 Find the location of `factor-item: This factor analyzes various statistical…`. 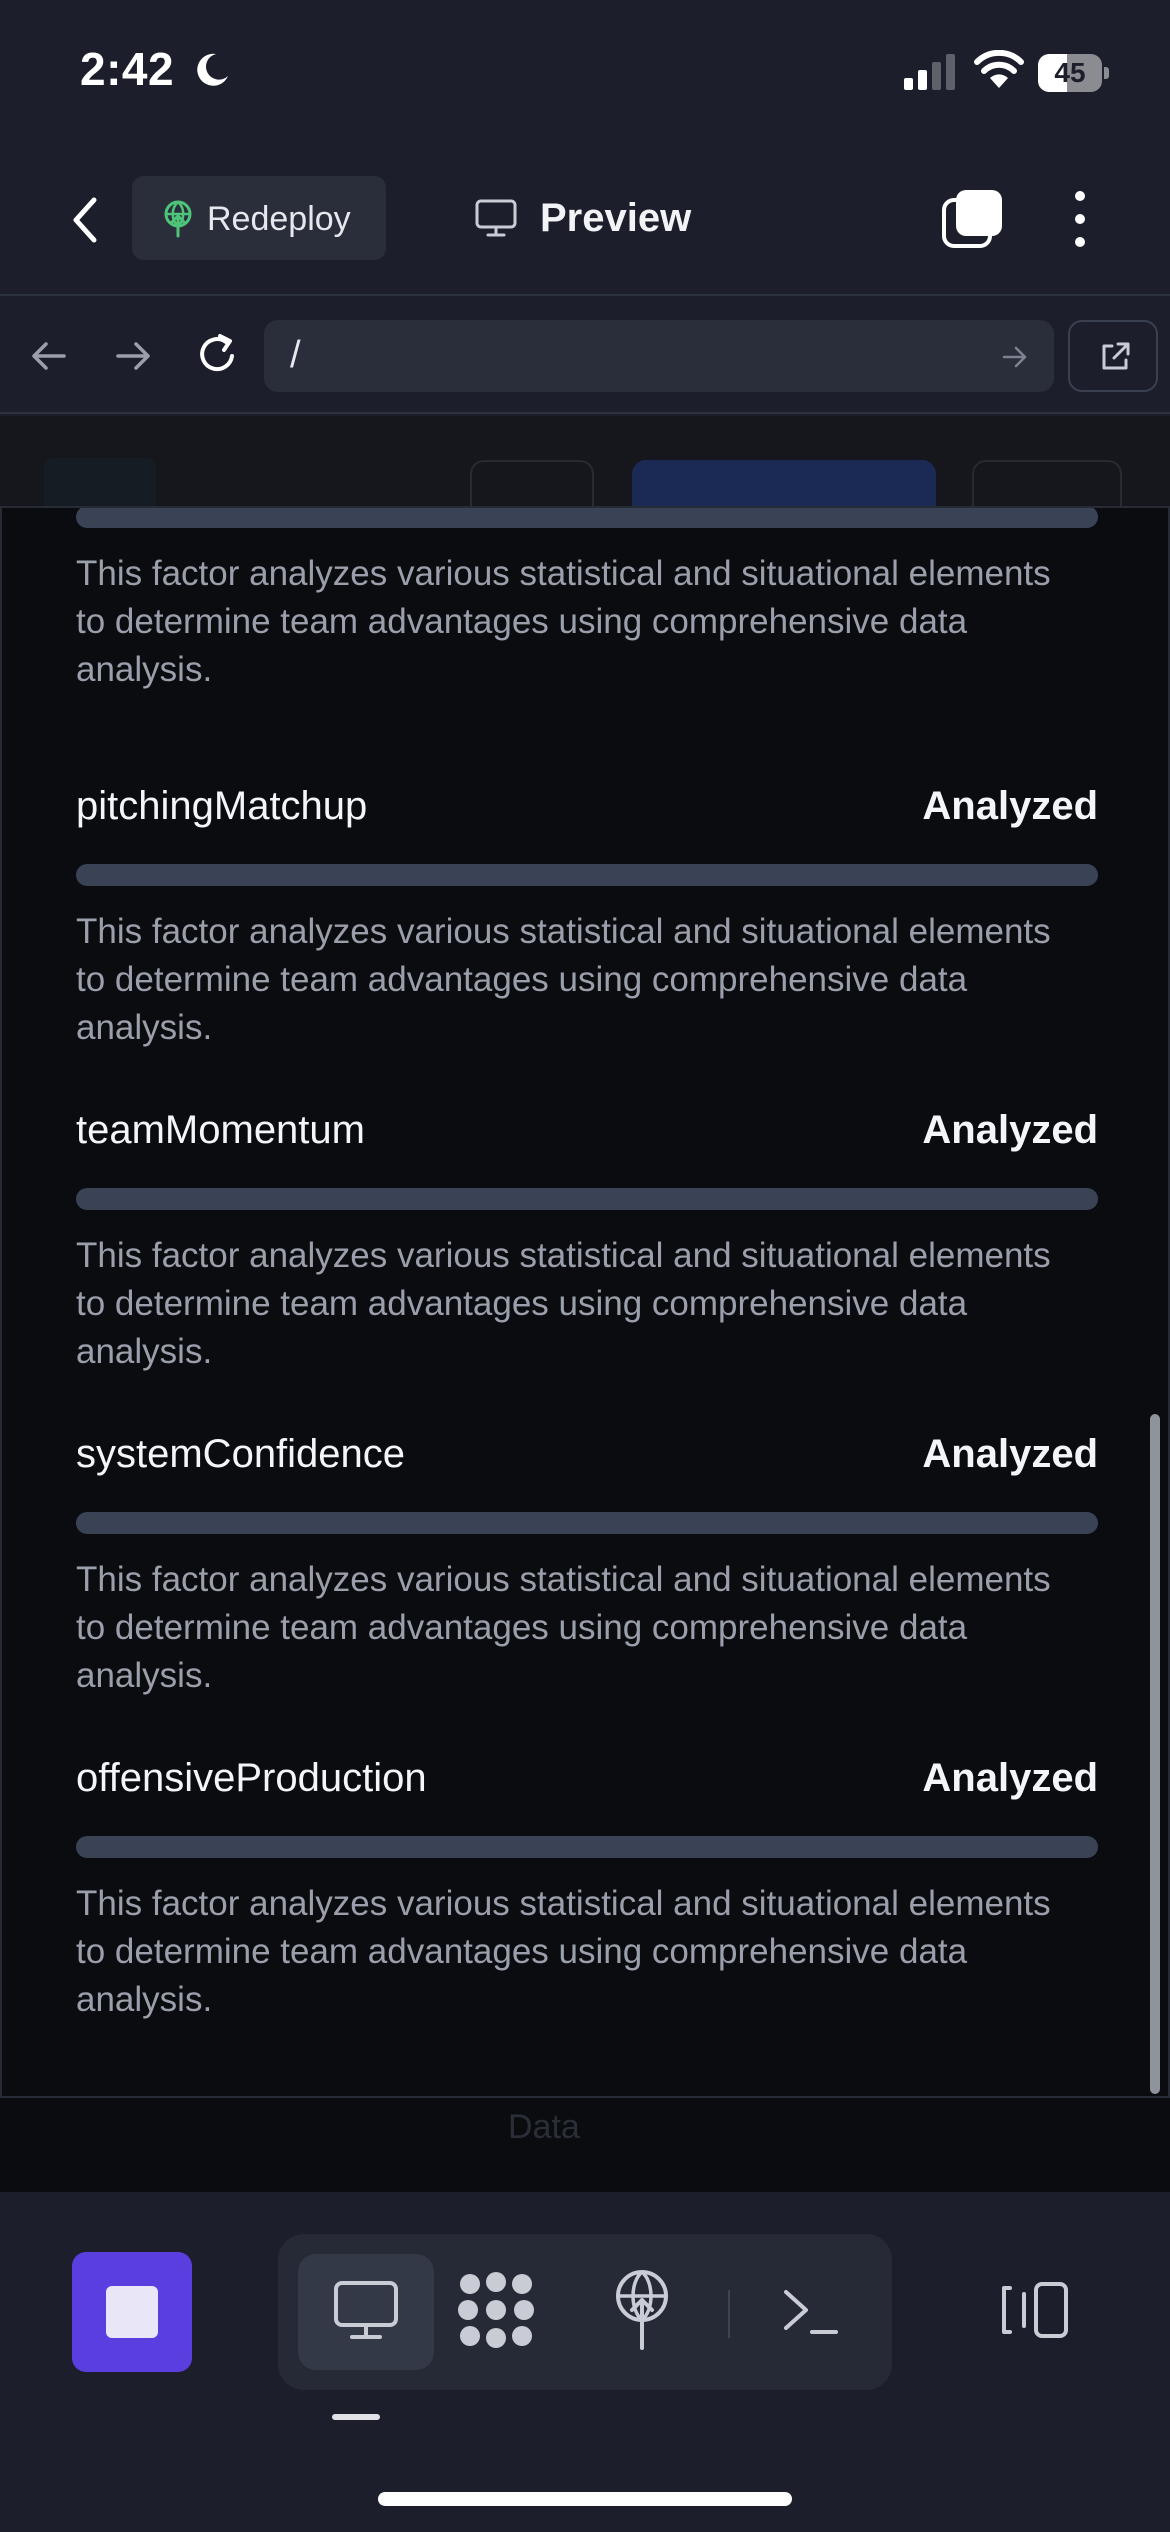

factor-item: This factor analyzes various statistical… is located at coordinates (587, 617).